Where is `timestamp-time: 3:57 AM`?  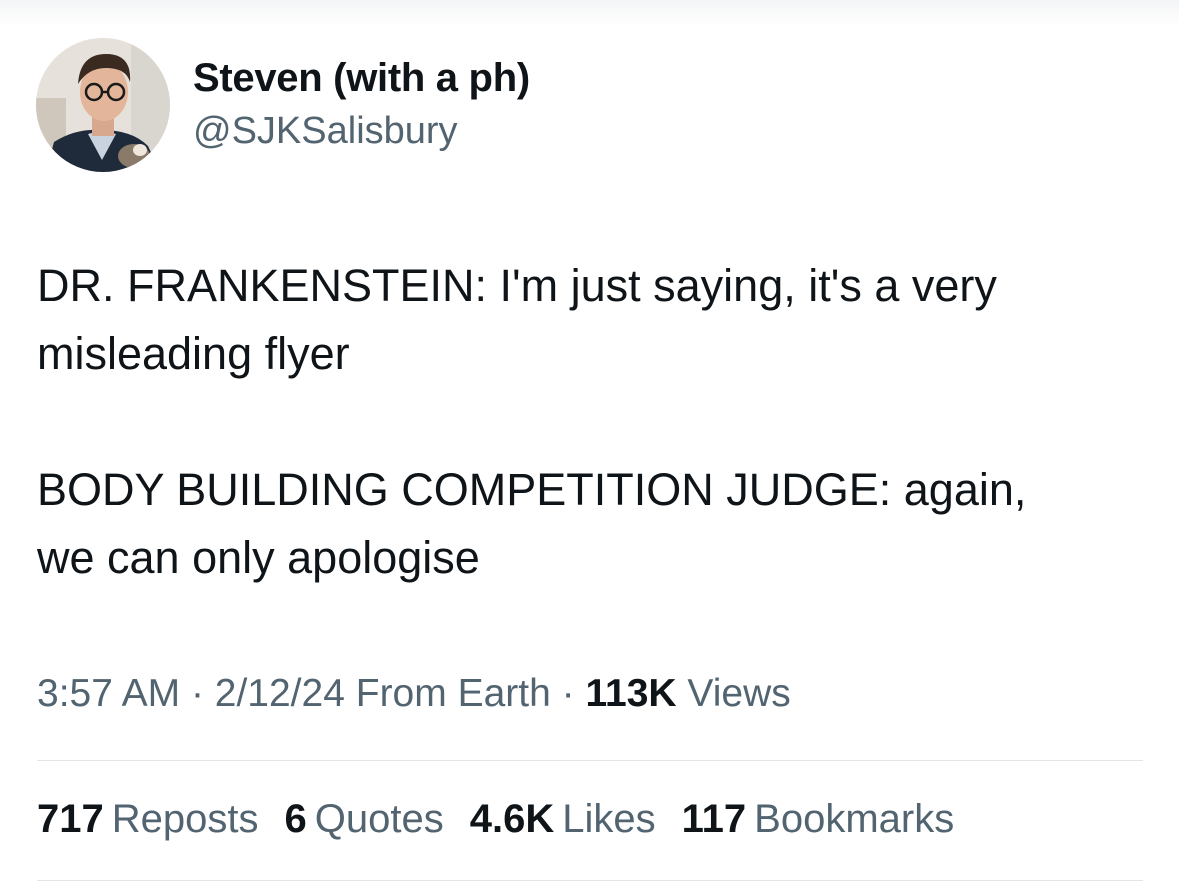 timestamp-time: 3:57 AM is located at coordinates (108, 693).